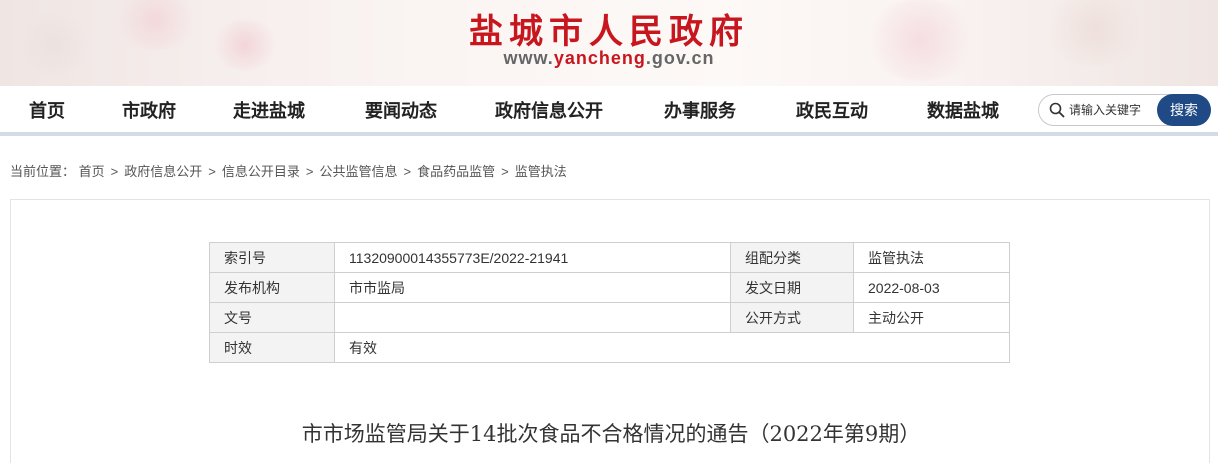  I want to click on table-row: 文号 公开方式 主动公开, so click(609, 317).